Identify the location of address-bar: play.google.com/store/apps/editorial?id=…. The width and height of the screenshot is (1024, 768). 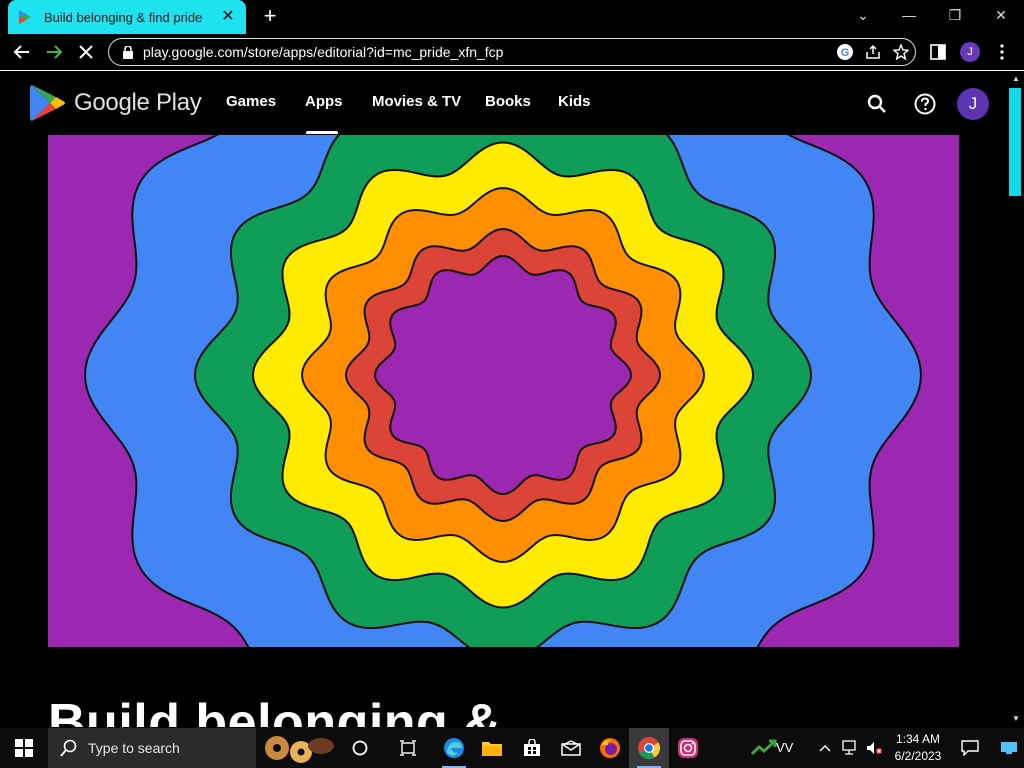
(512, 52).